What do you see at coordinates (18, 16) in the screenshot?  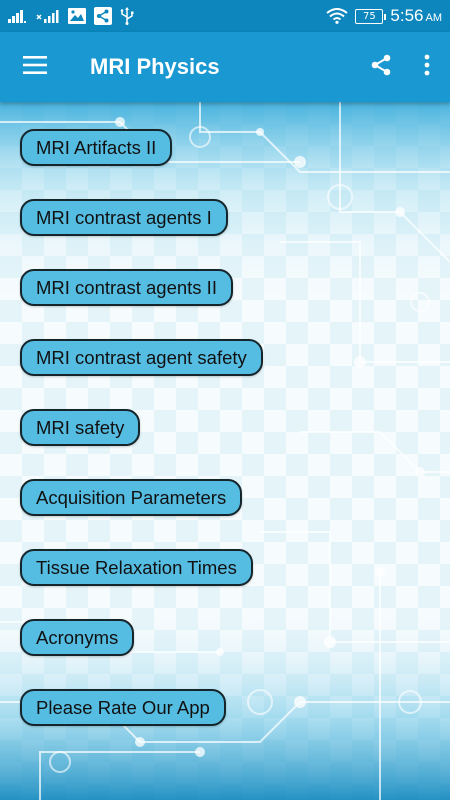 I see `signal-bars-icon` at bounding box center [18, 16].